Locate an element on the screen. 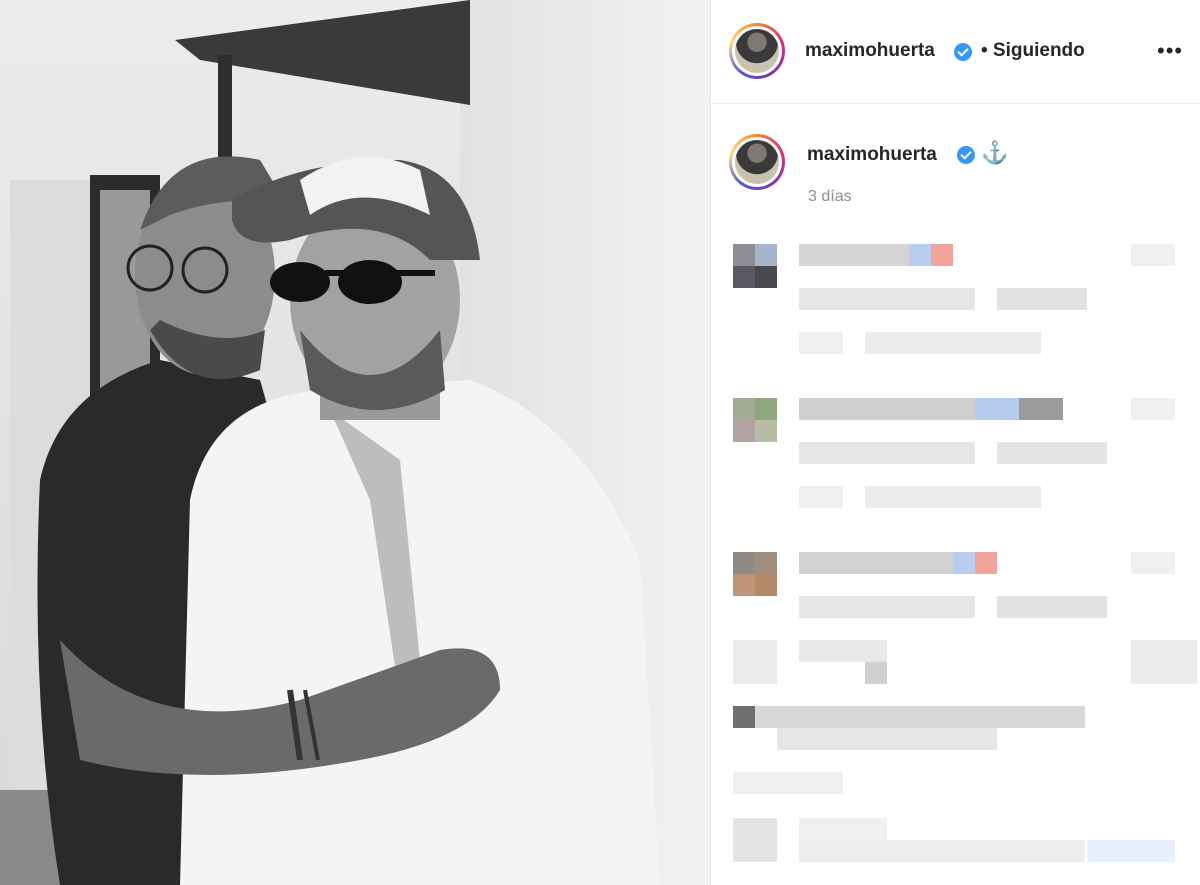 The width and height of the screenshot is (1200, 885). following-button: • Siguiendo is located at coordinates (1033, 51).